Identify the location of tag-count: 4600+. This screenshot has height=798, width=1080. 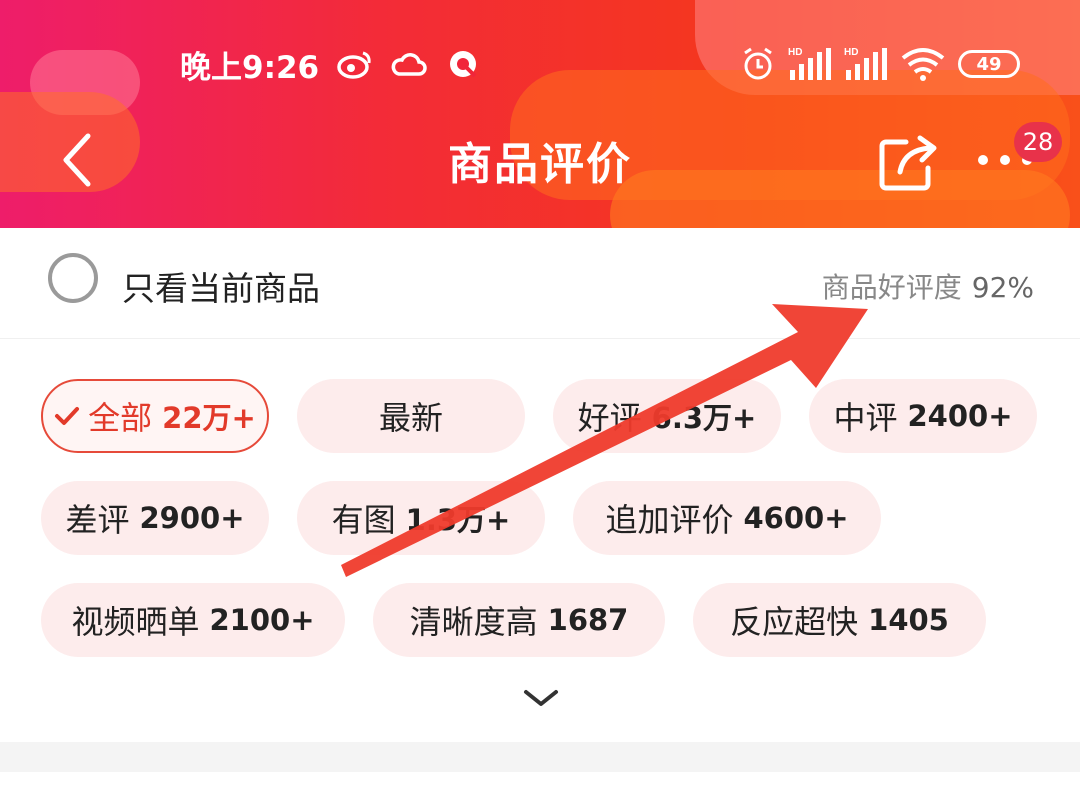
(796, 518).